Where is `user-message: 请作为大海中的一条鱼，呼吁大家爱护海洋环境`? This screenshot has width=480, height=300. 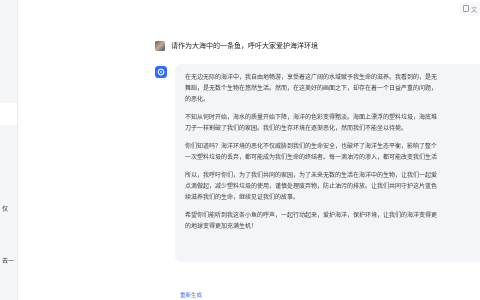
user-message: 请作为大海中的一条鱼，呼吁大家爱护海洋环境 is located at coordinates (244, 46).